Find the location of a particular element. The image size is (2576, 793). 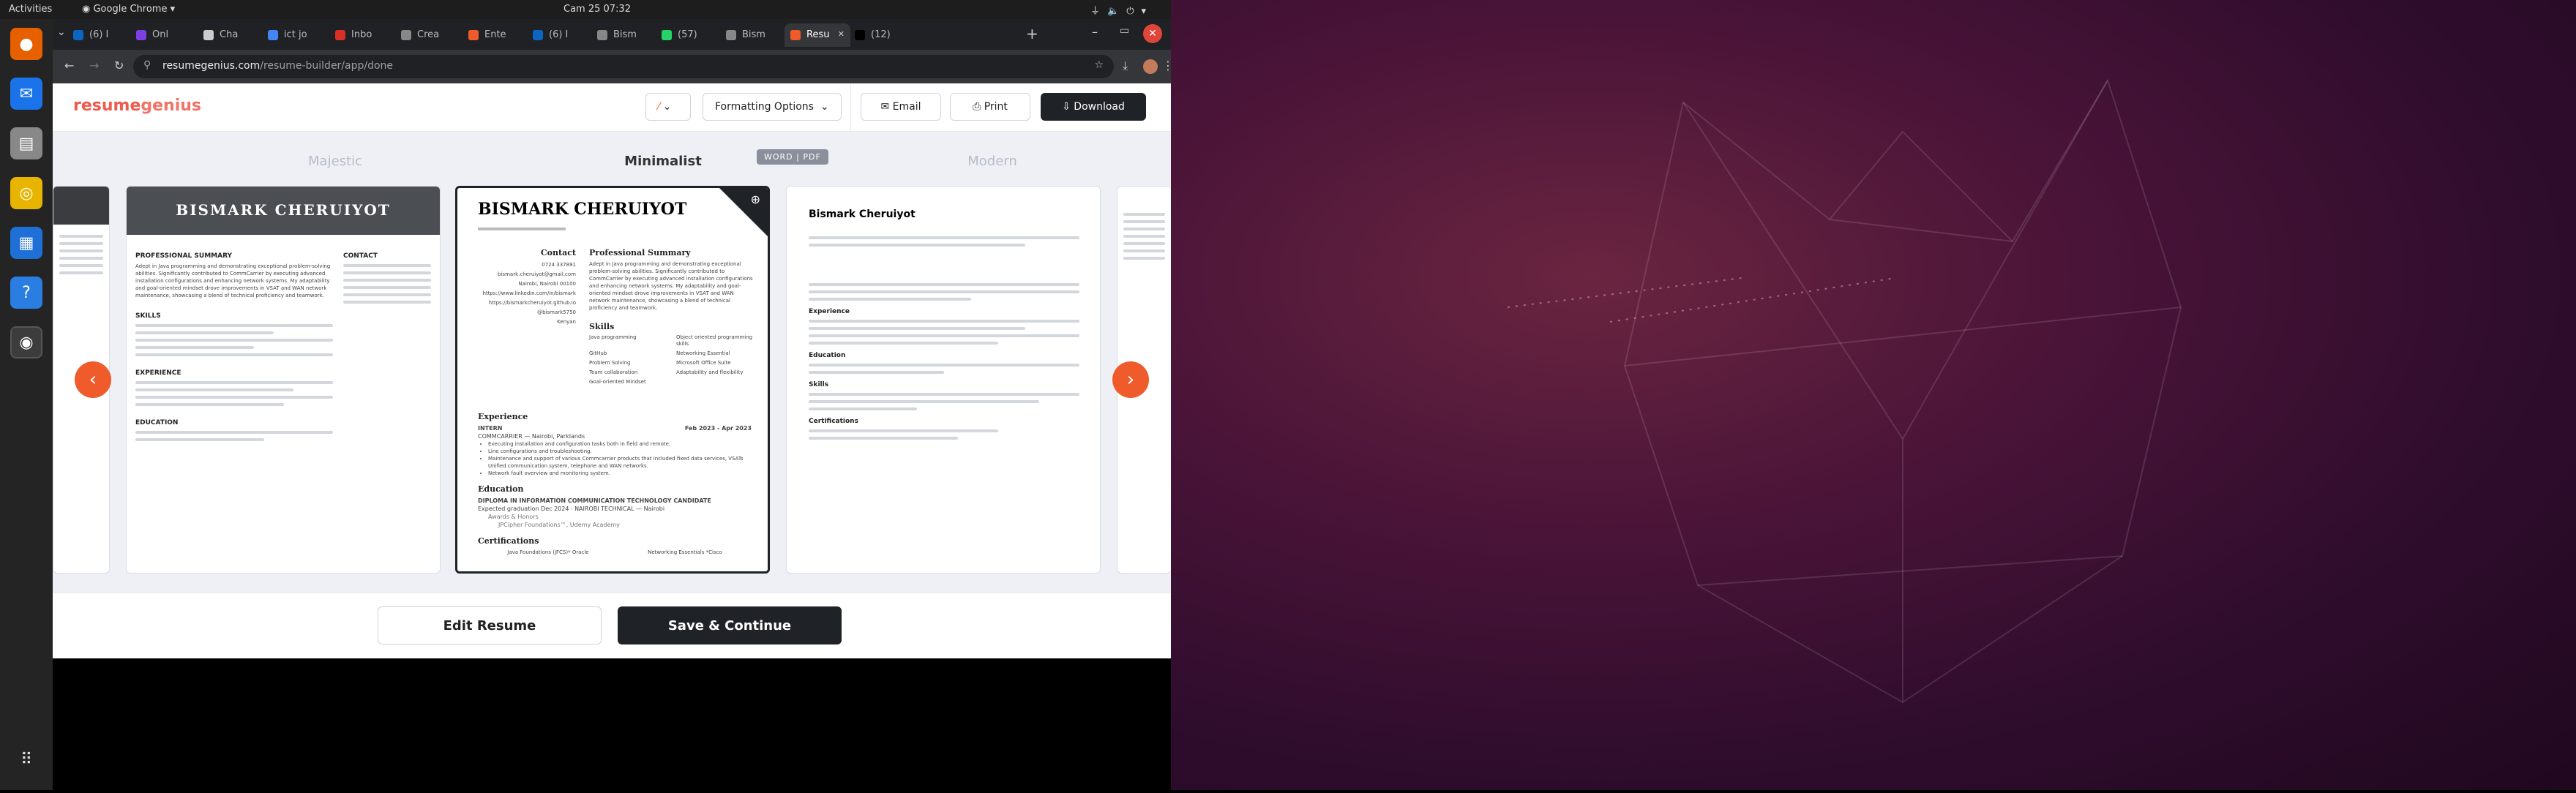

job-bullet: Line configurations and troubleshooting. is located at coordinates (620, 451).